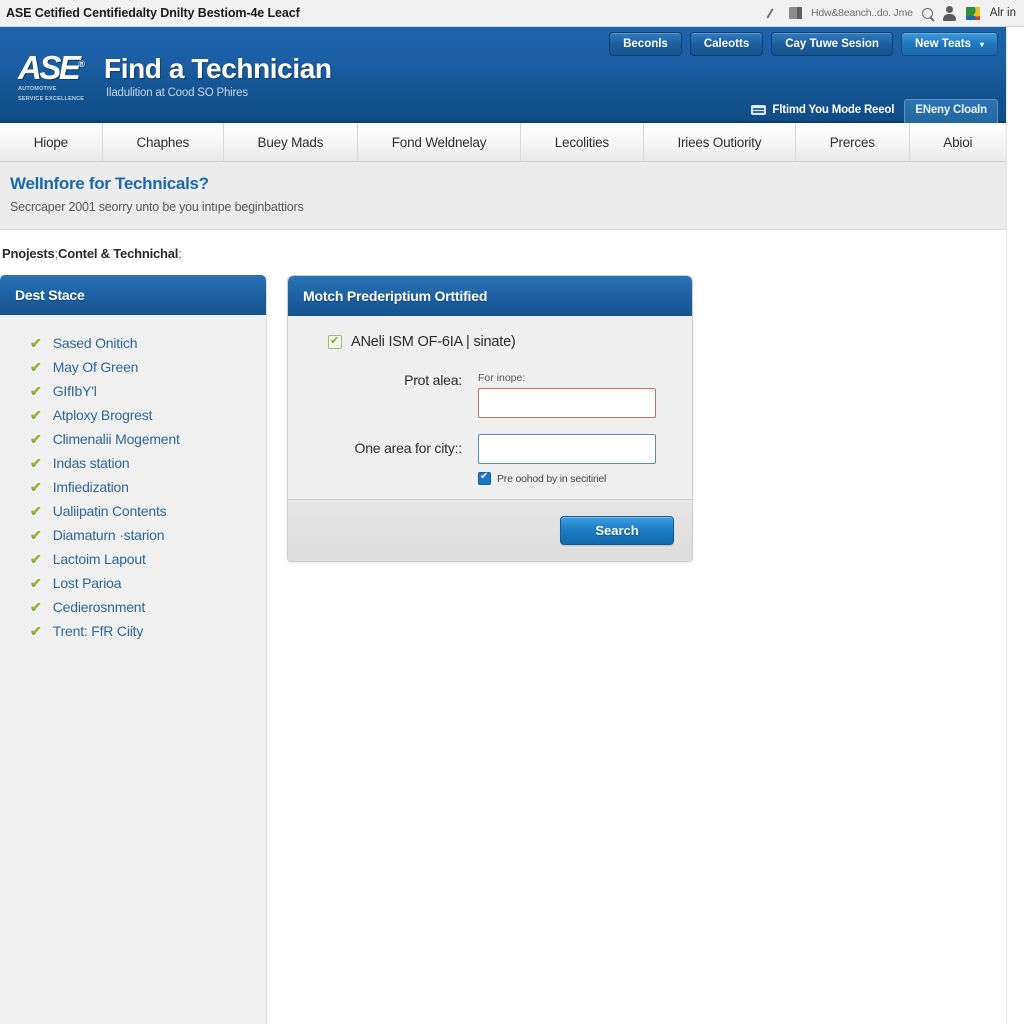 The image size is (1024, 1024). What do you see at coordinates (133, 583) in the screenshot?
I see `sidebar-item-lost-parioa: ✔ Lost Parioa` at bounding box center [133, 583].